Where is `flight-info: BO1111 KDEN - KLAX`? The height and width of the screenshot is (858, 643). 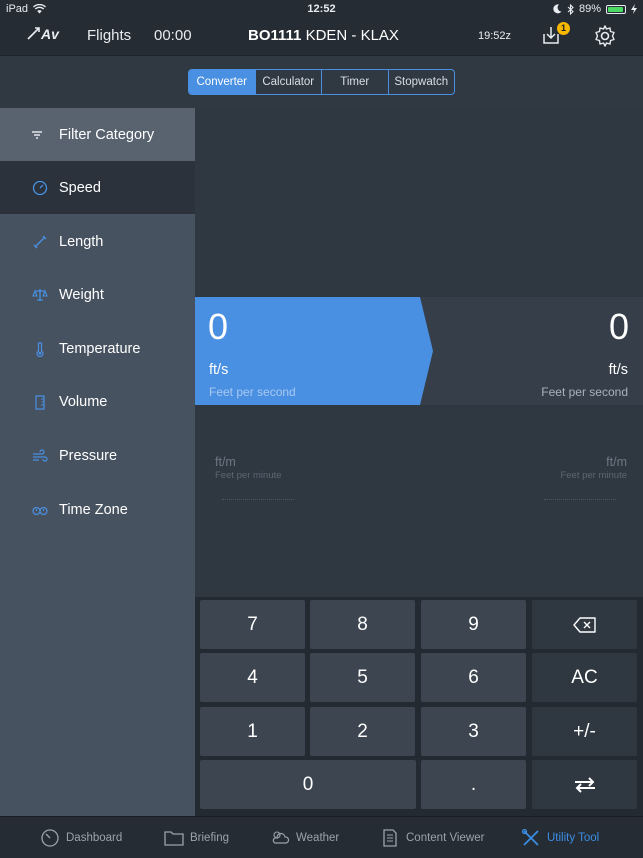 flight-info: BO1111 KDEN - KLAX is located at coordinates (323, 35).